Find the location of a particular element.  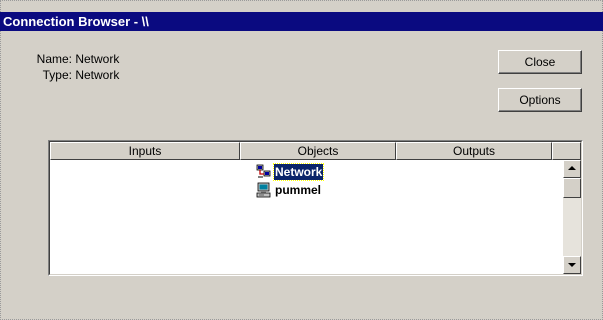

scroll-up-button is located at coordinates (572, 169).